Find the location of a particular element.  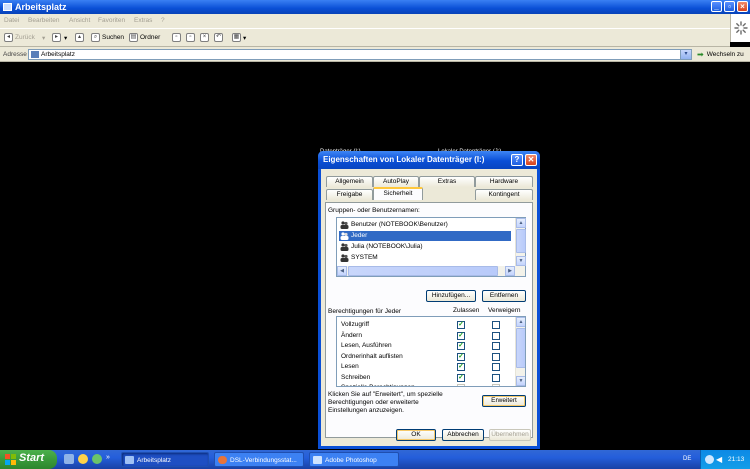

show-desktop-icon is located at coordinates (69, 459).